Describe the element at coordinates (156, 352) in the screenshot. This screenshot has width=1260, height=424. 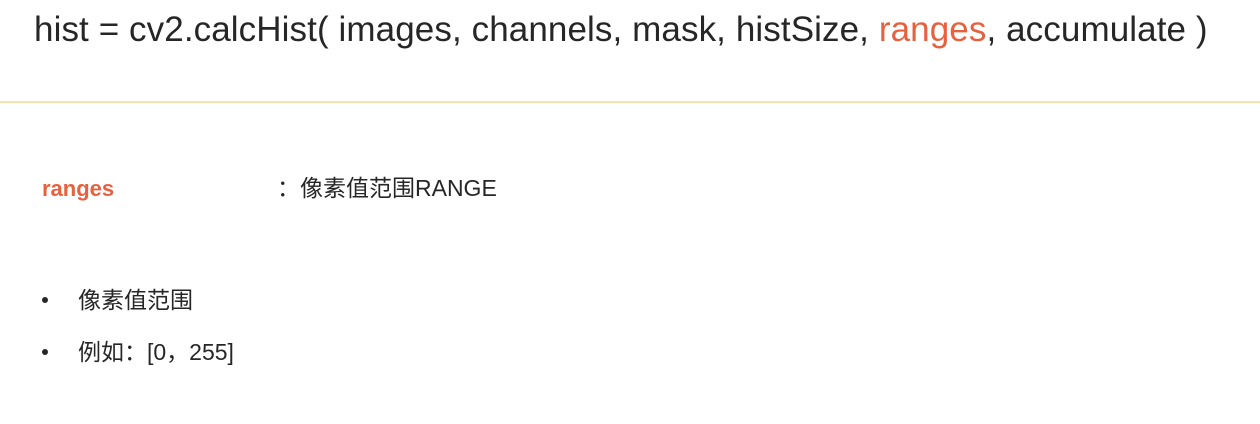
I see `list-item-text: 例如：[0，255]` at that location.